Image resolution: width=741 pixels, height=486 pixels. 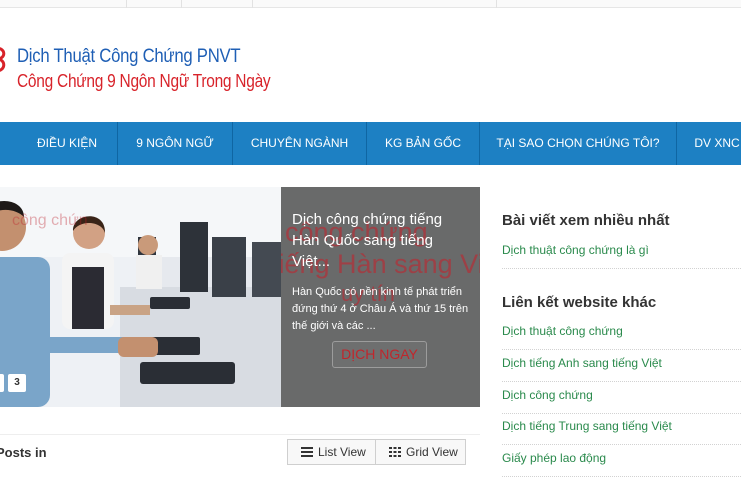 I want to click on popular-post-link: Dịch thuật công chứng là gì, so click(x=621, y=253).